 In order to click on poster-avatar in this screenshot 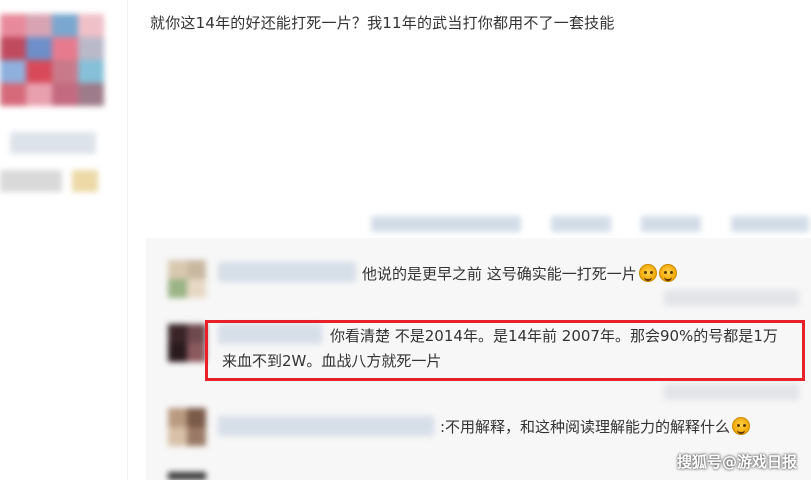, I will do `click(52, 60)`.